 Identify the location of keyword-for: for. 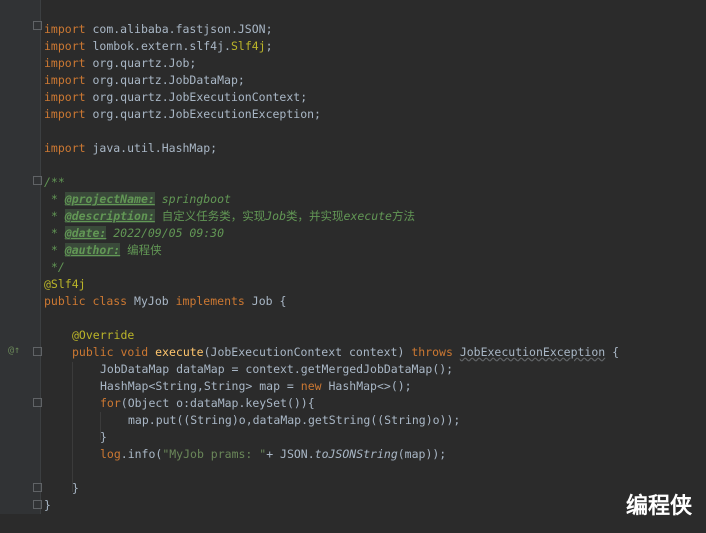
(110, 403).